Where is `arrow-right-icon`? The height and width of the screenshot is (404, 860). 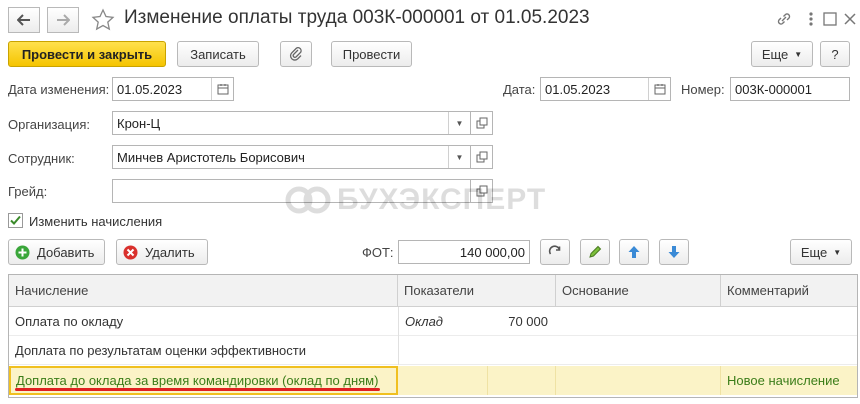
arrow-right-icon is located at coordinates (63, 20).